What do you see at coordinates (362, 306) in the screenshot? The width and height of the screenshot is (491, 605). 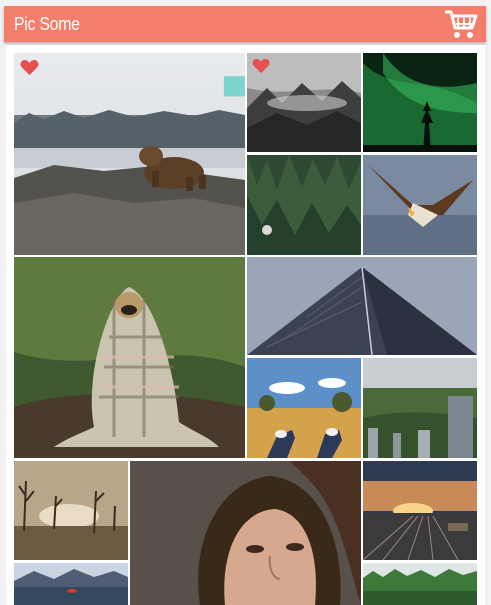 I see `photo-skyscraper` at bounding box center [362, 306].